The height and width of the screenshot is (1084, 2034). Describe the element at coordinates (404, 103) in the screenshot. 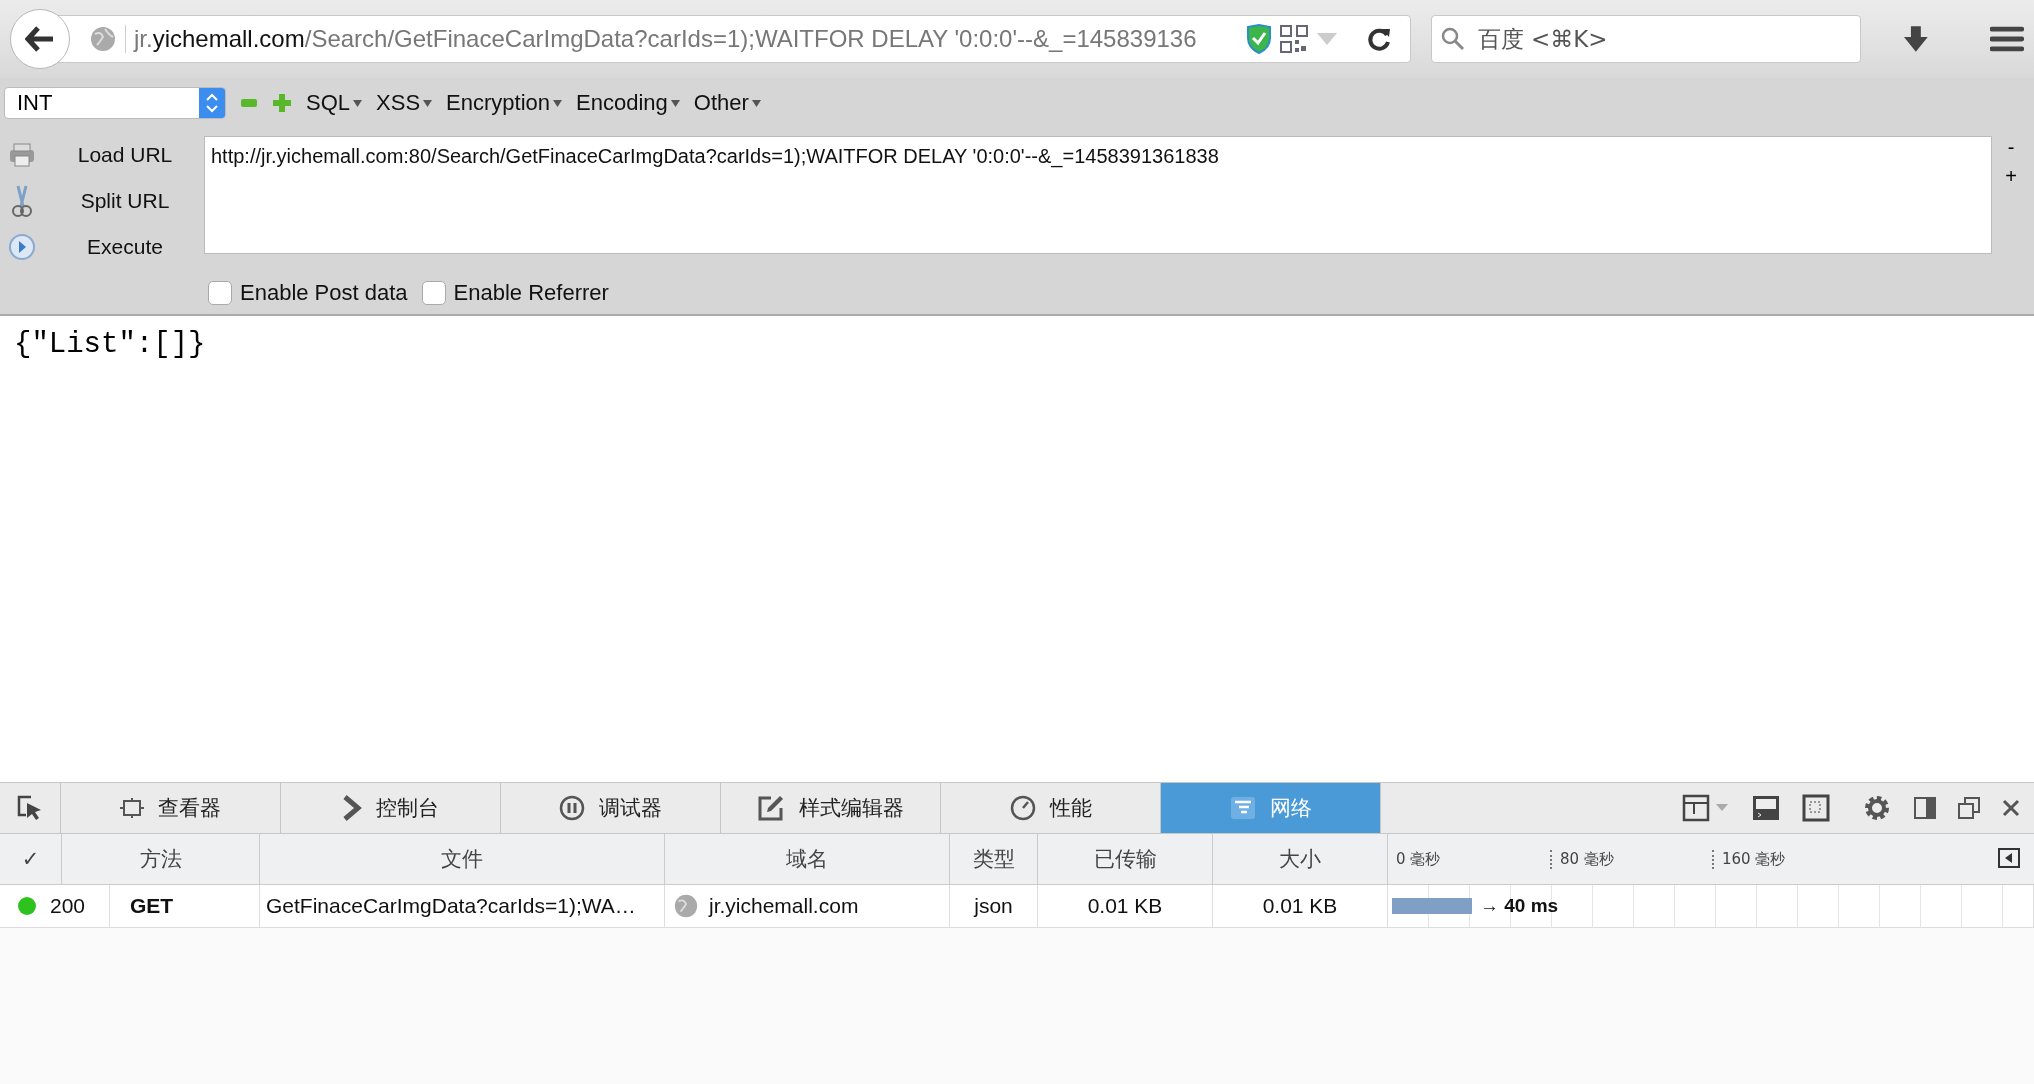

I see `menu-dropdown: XSS` at that location.